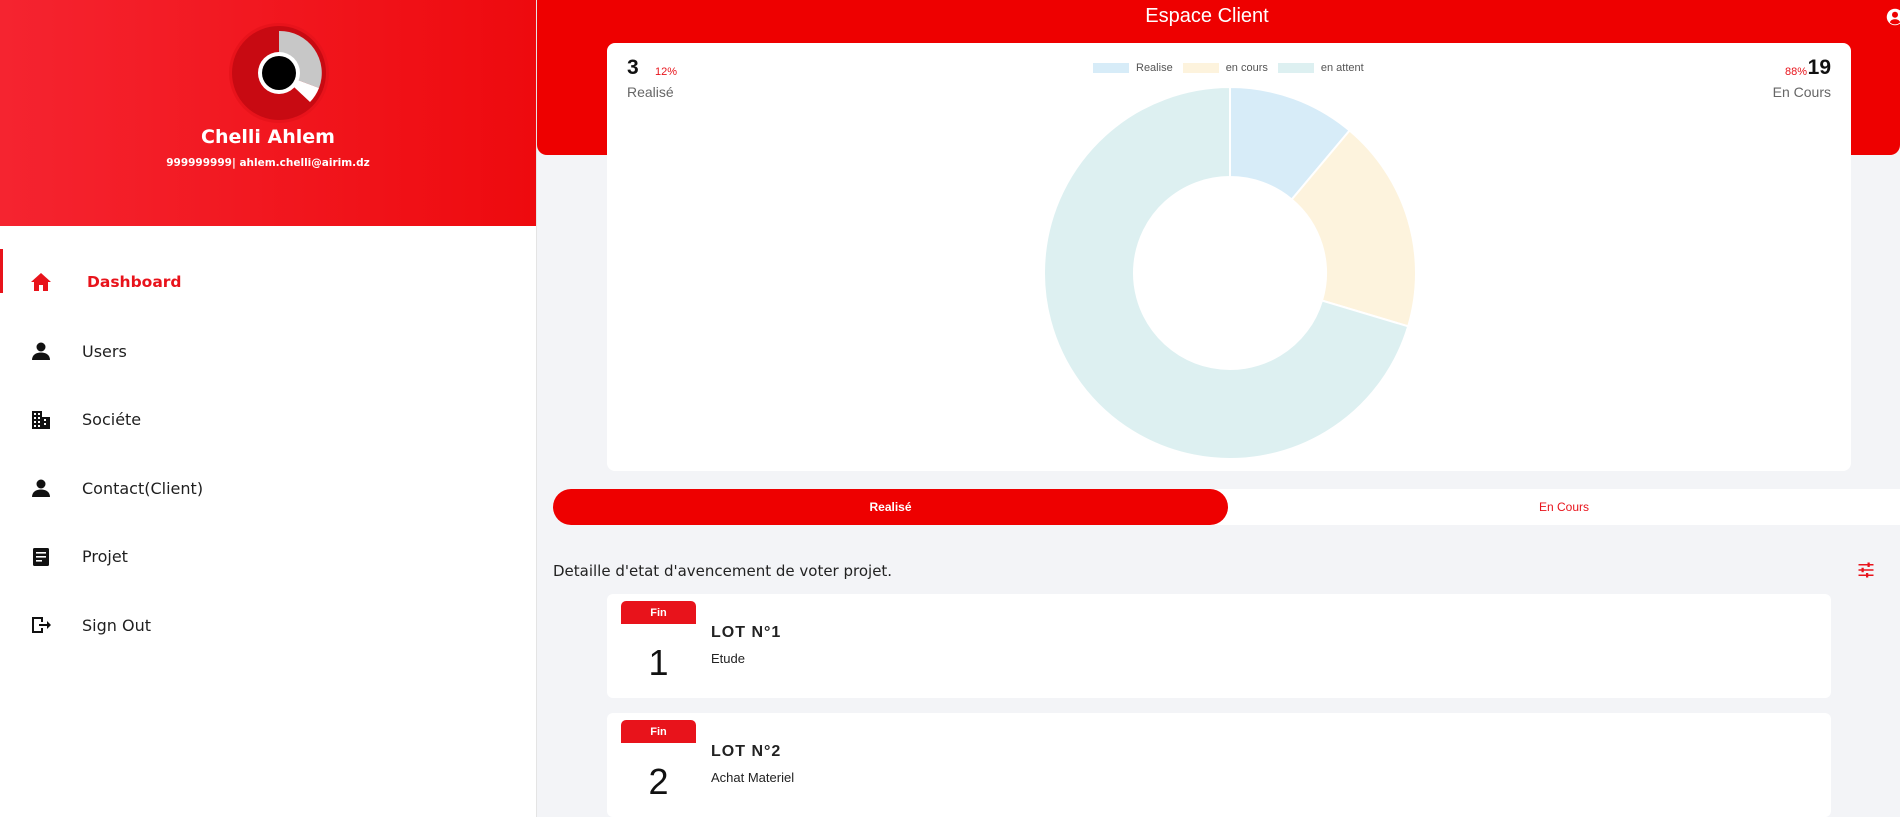  I want to click on sidebar-item-sign-out: Sign Out, so click(268, 625).